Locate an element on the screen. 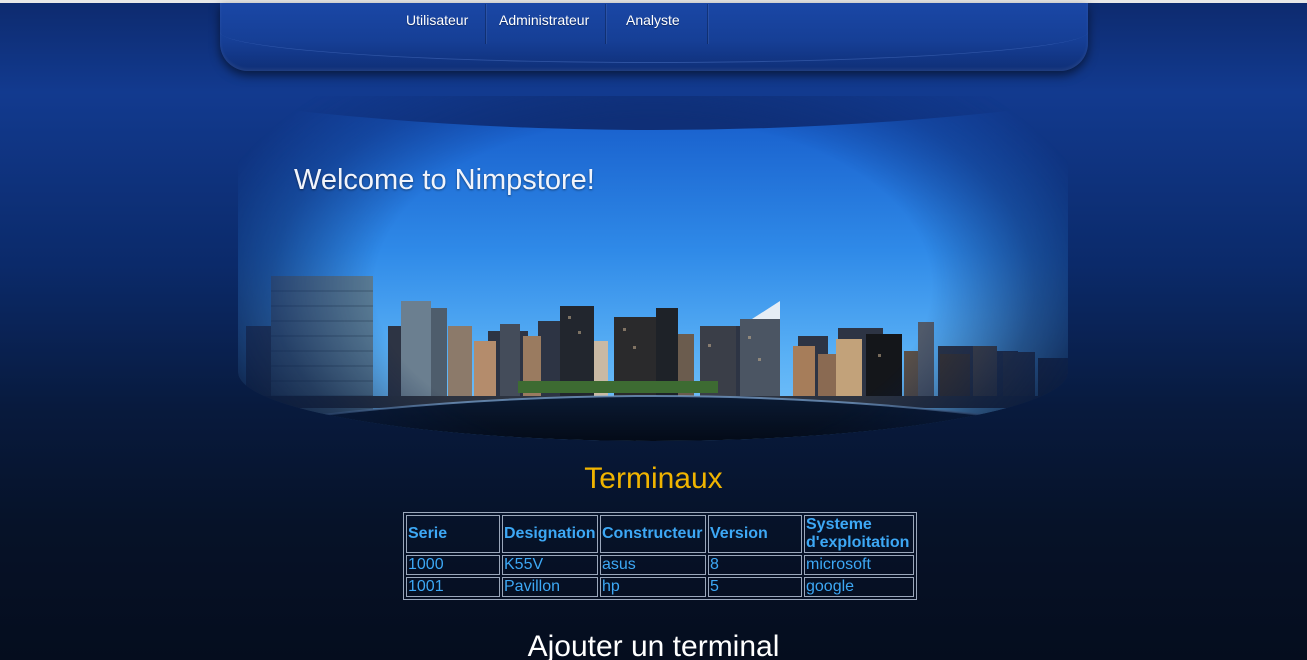 The width and height of the screenshot is (1307, 660). nav-item-utilisateur: Utilisateur is located at coordinates (437, 20).